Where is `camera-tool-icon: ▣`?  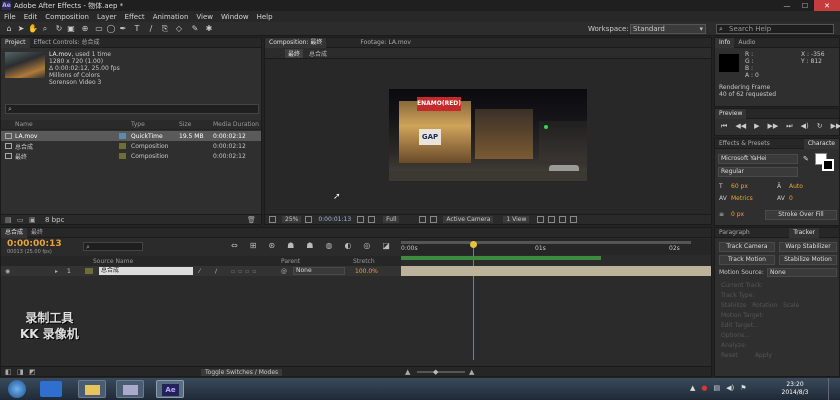
camera-tool-icon: ▣ is located at coordinates (71, 29).